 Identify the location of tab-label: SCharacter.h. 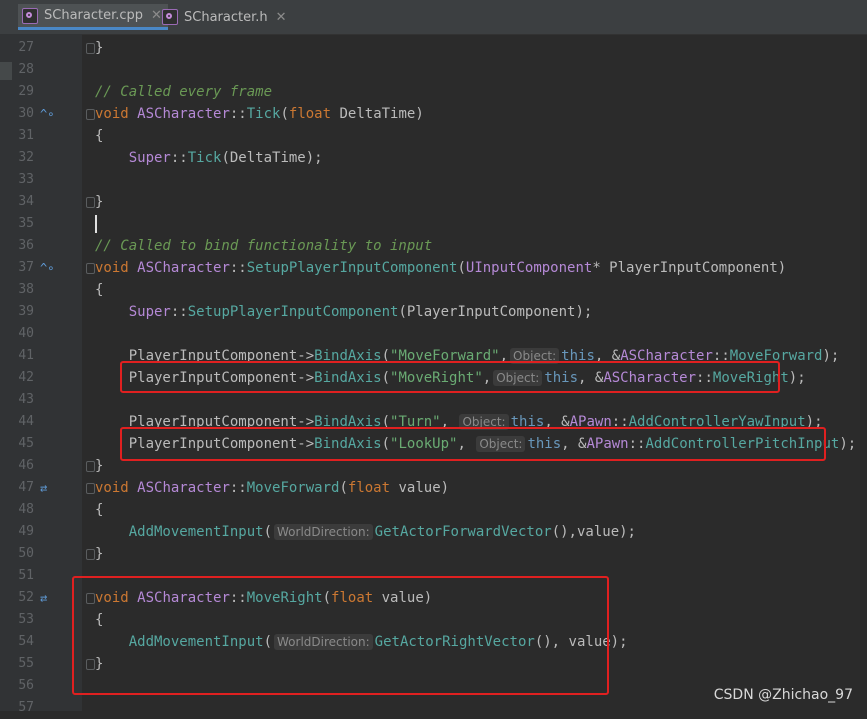
(226, 17).